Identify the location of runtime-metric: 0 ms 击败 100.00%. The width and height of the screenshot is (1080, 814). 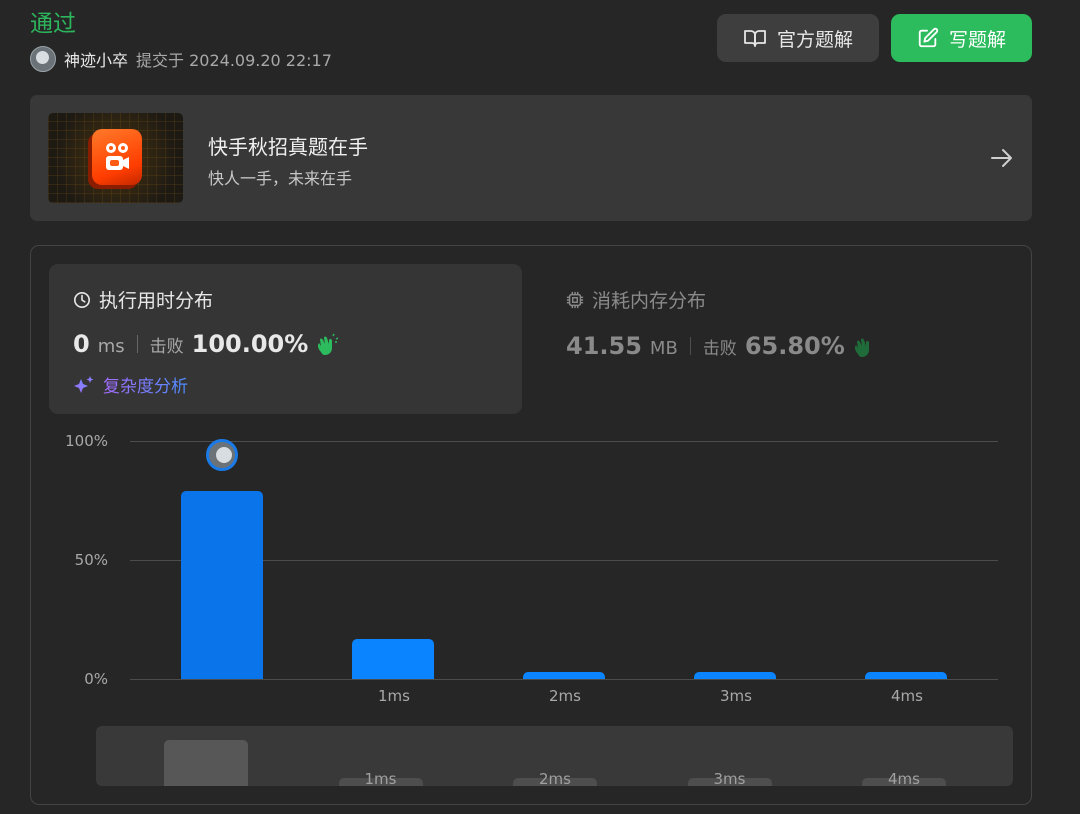
(206, 344).